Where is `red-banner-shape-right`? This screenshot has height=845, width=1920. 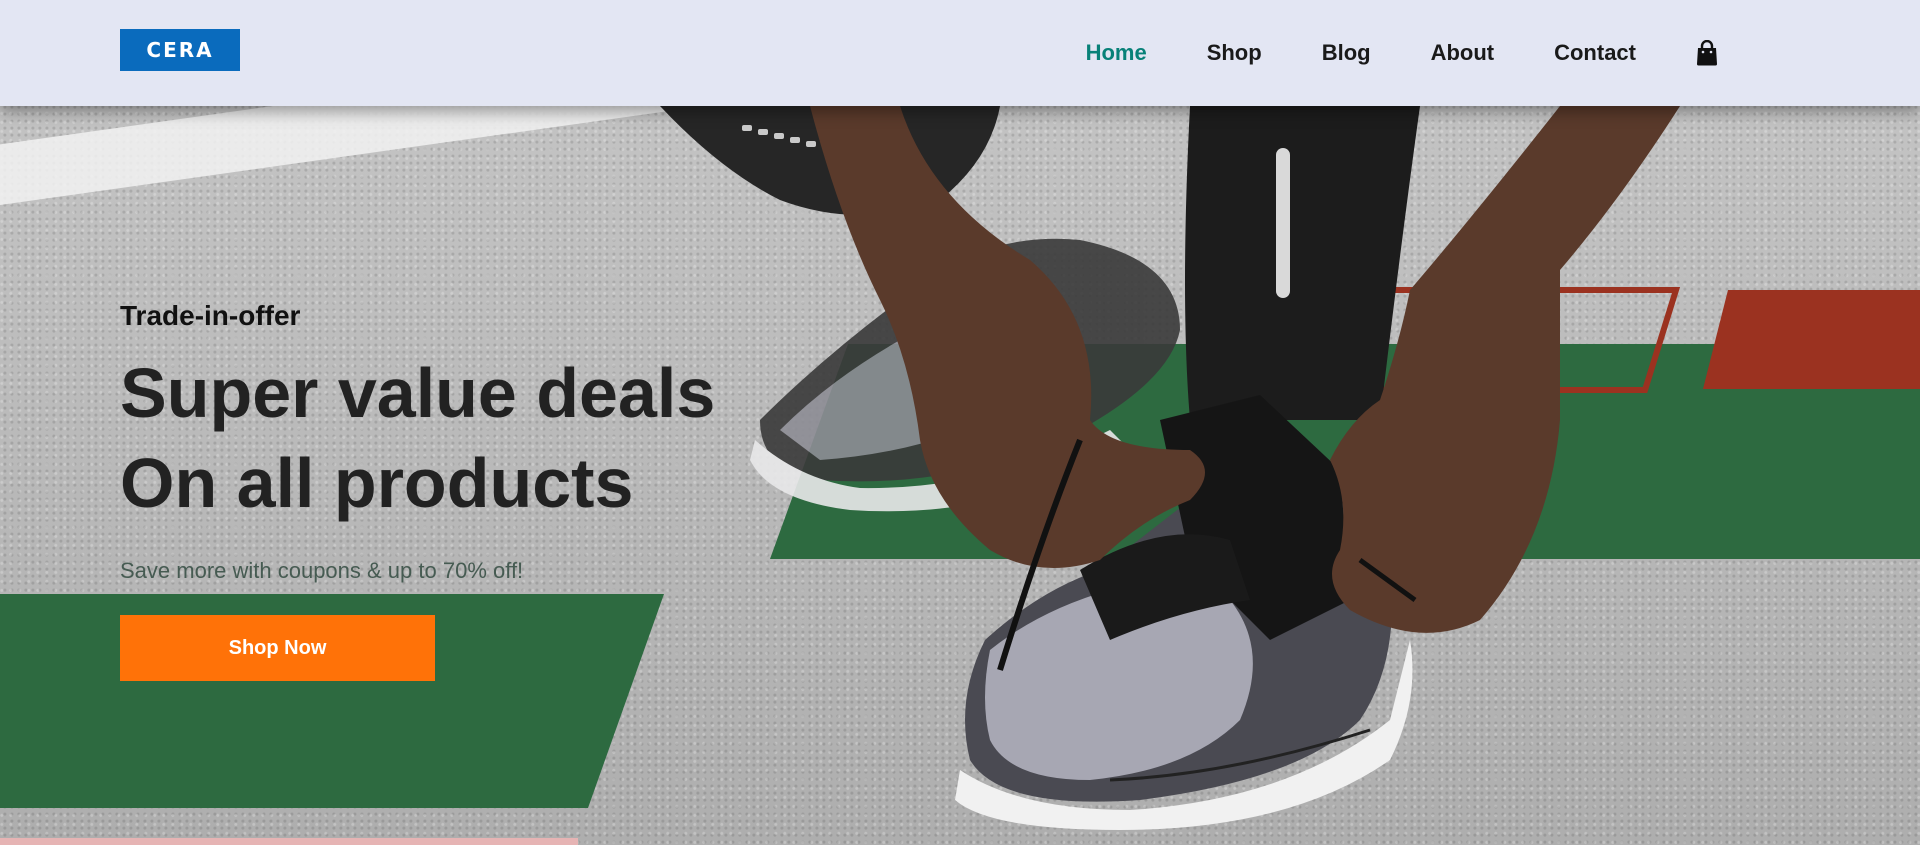 red-banner-shape-right is located at coordinates (1811, 339).